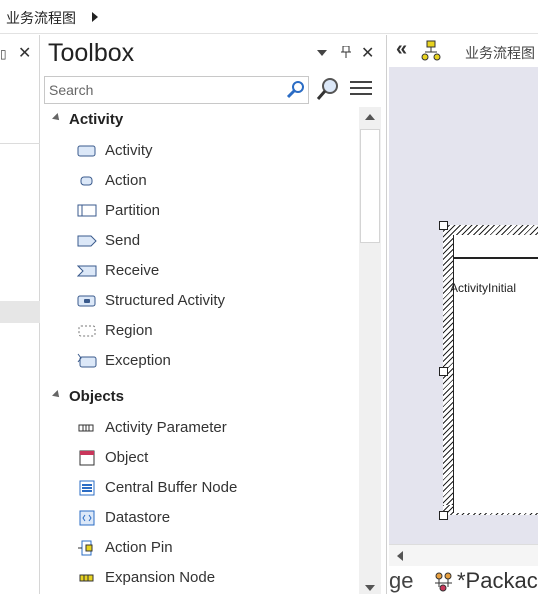 The width and height of the screenshot is (538, 594). I want to click on central-buffer-node-icon, so click(87, 488).